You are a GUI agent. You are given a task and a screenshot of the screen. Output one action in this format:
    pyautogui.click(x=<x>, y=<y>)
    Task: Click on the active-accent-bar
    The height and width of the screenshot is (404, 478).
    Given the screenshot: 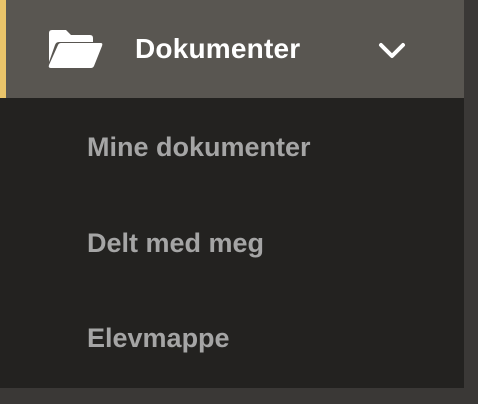 What is the action you would take?
    pyautogui.click(x=3, y=49)
    